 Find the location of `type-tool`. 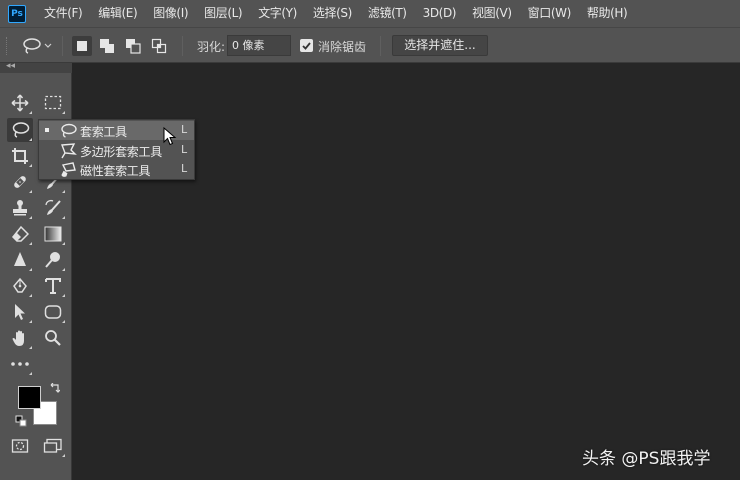

type-tool is located at coordinates (53, 286).